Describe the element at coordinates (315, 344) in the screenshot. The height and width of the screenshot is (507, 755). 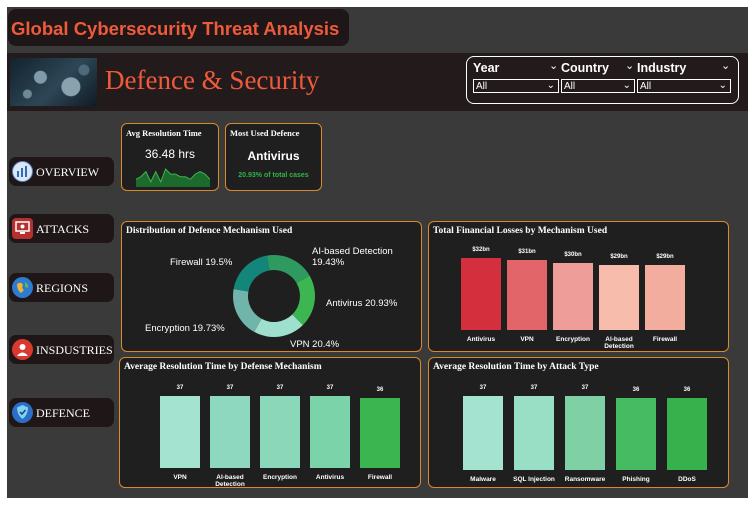
I see `donut-slice-label: VPN 20.4%` at that location.